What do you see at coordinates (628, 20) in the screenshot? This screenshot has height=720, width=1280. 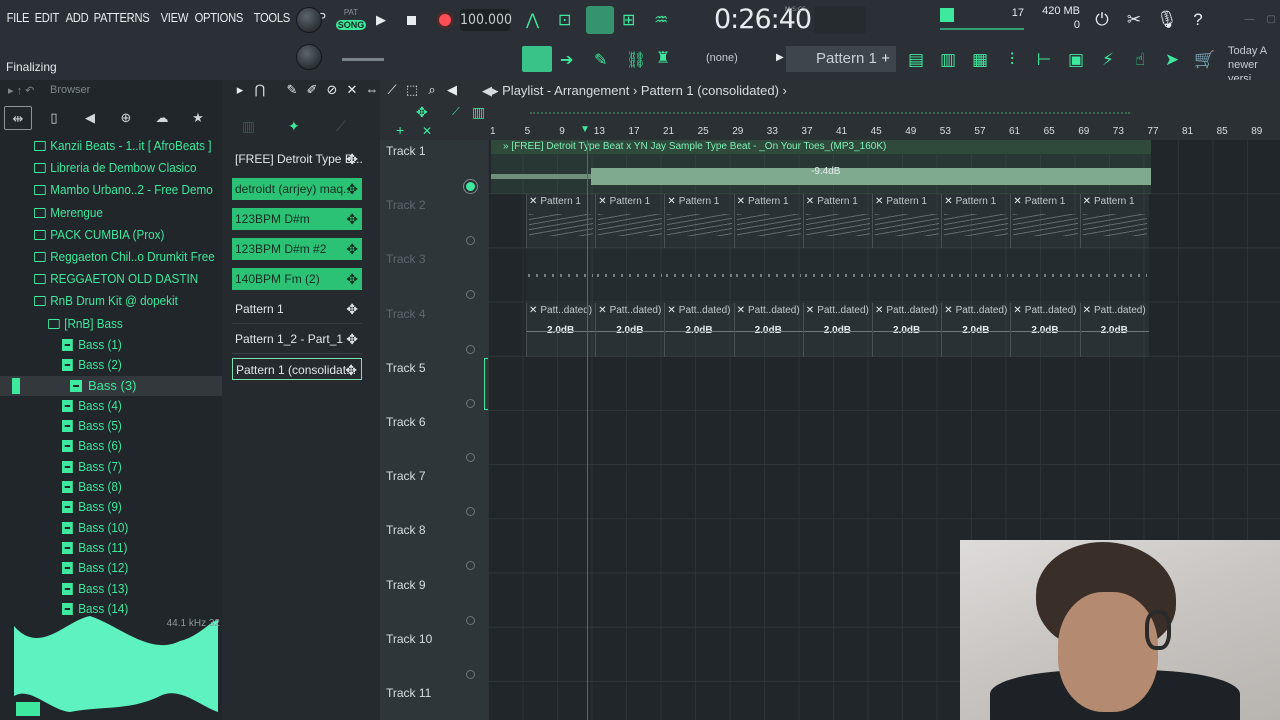 I see `step-edit-icon: ⊞` at bounding box center [628, 20].